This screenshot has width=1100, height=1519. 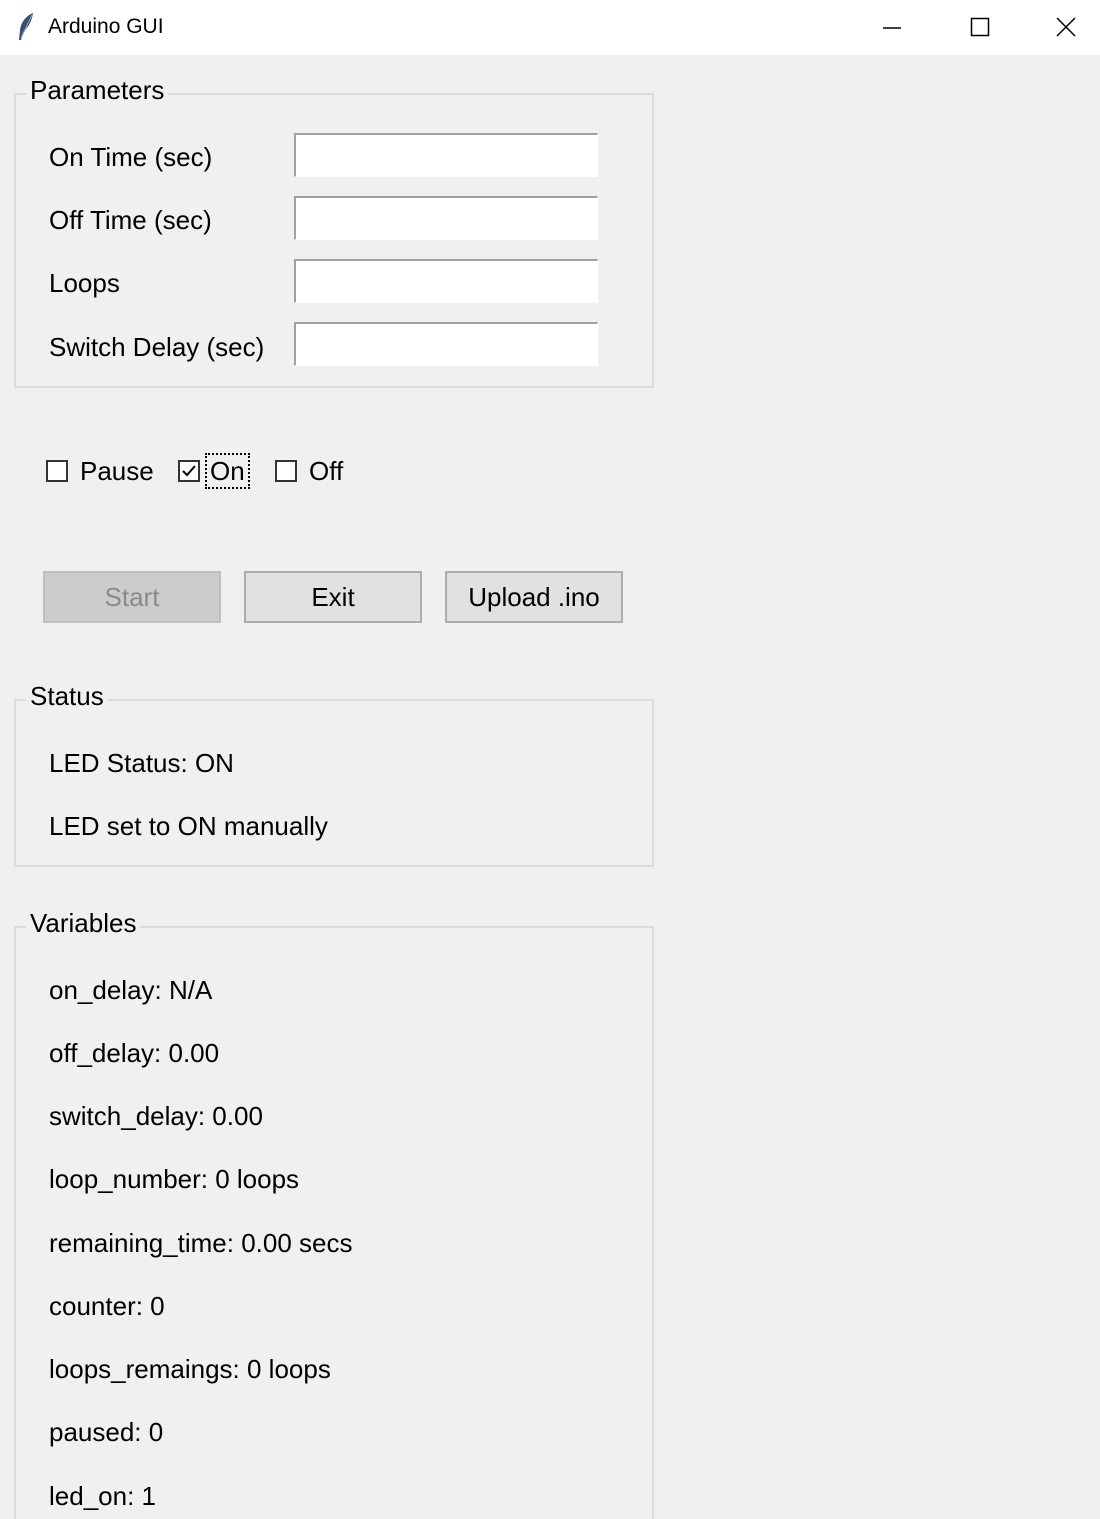 I want to click on status-message: LED set to ON manually, so click(x=188, y=826).